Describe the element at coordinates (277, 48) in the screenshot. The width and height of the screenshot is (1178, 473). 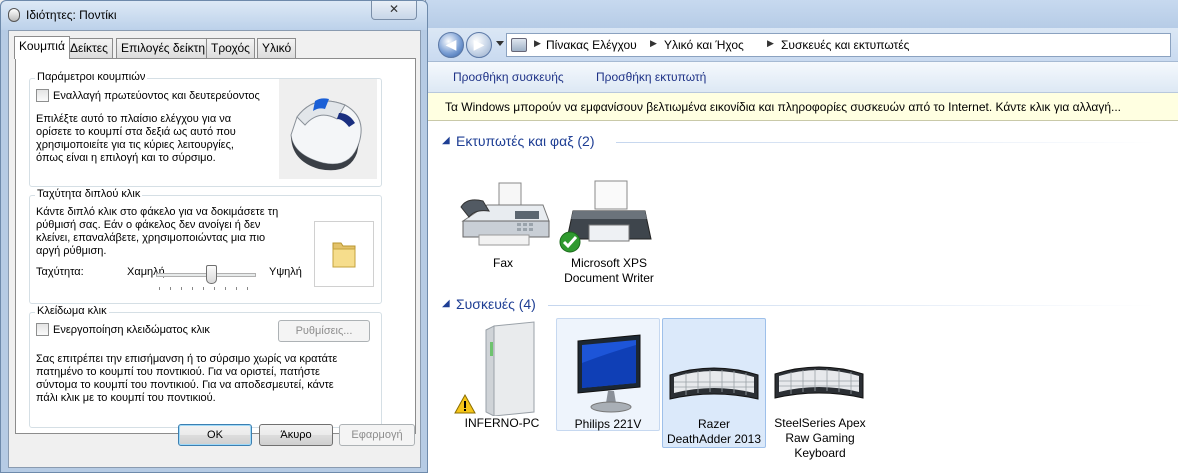
I see `tab-hardware: Υλικό` at that location.